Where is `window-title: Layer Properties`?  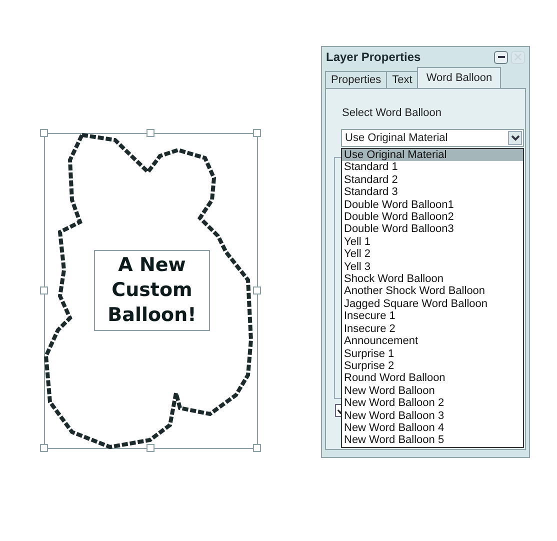 window-title: Layer Properties is located at coordinates (374, 57).